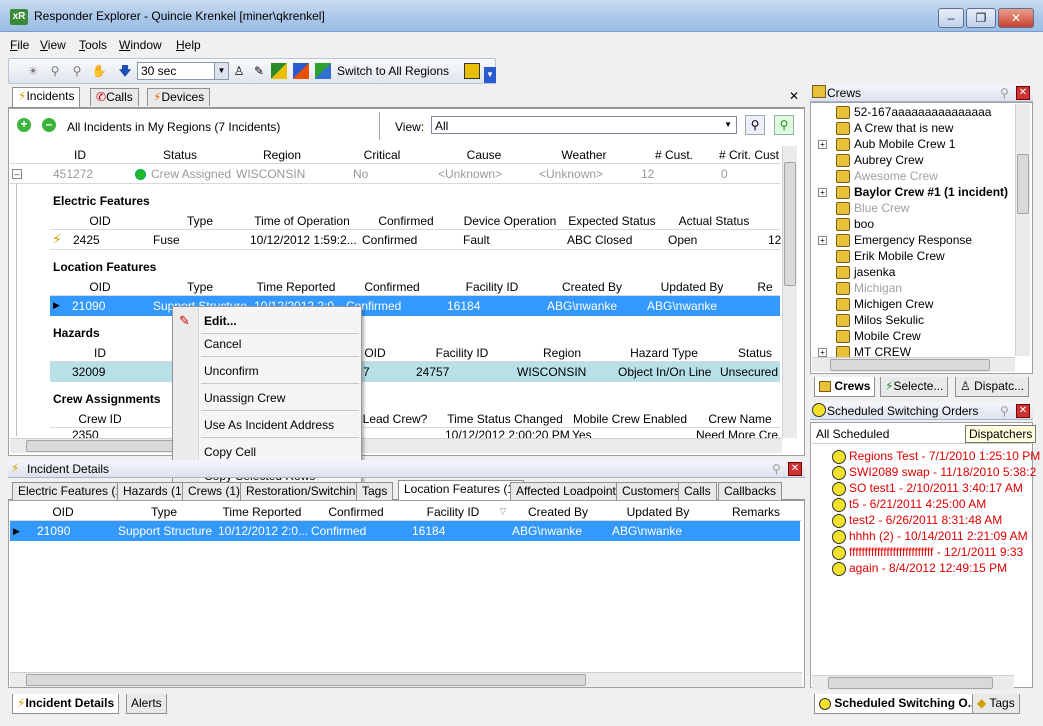  Describe the element at coordinates (864, 224) in the screenshot. I see `crew-item: boo` at that location.